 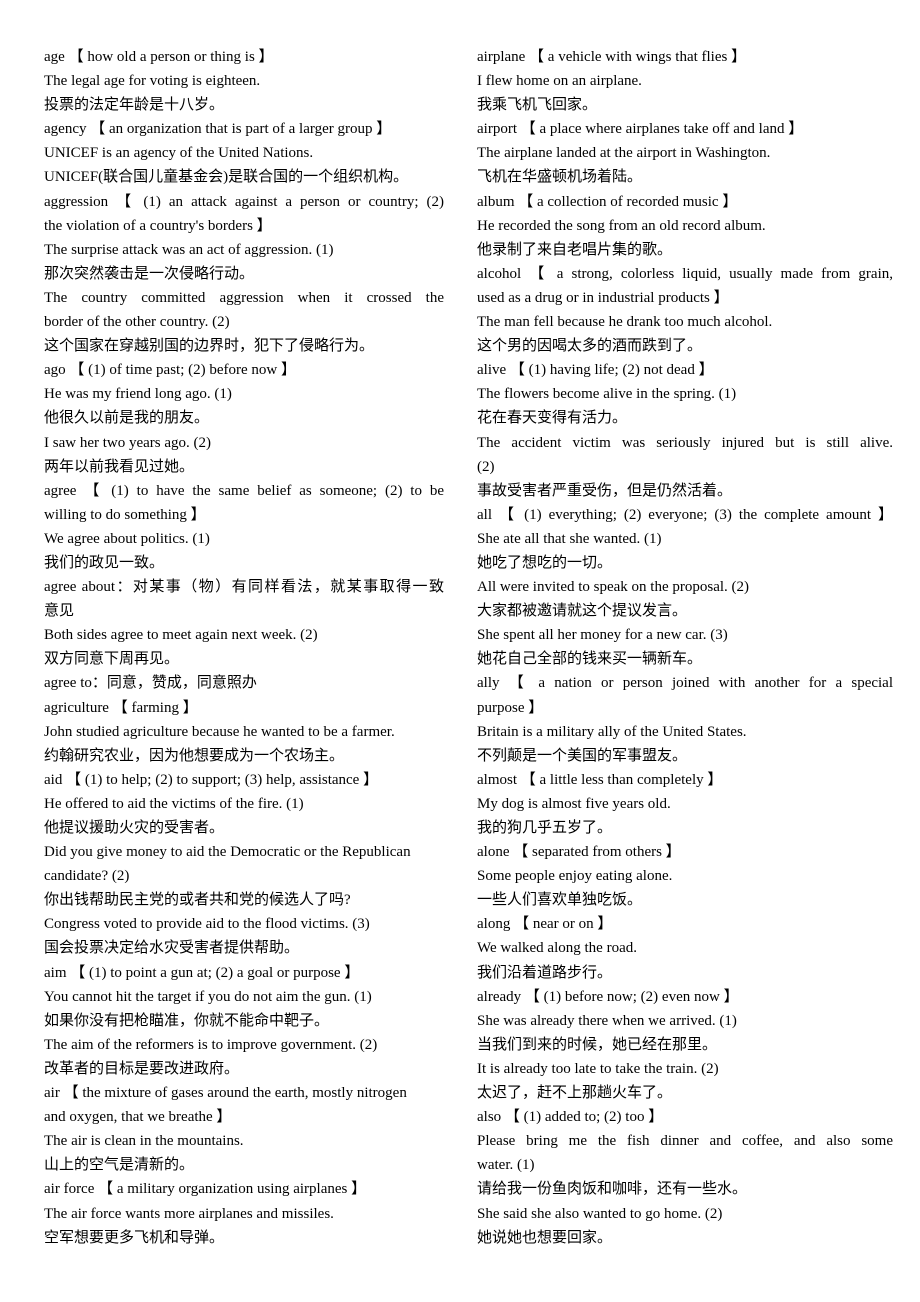 What do you see at coordinates (127, 418) in the screenshot?
I see `text-line: 他很久以前是我的朋友。` at bounding box center [127, 418].